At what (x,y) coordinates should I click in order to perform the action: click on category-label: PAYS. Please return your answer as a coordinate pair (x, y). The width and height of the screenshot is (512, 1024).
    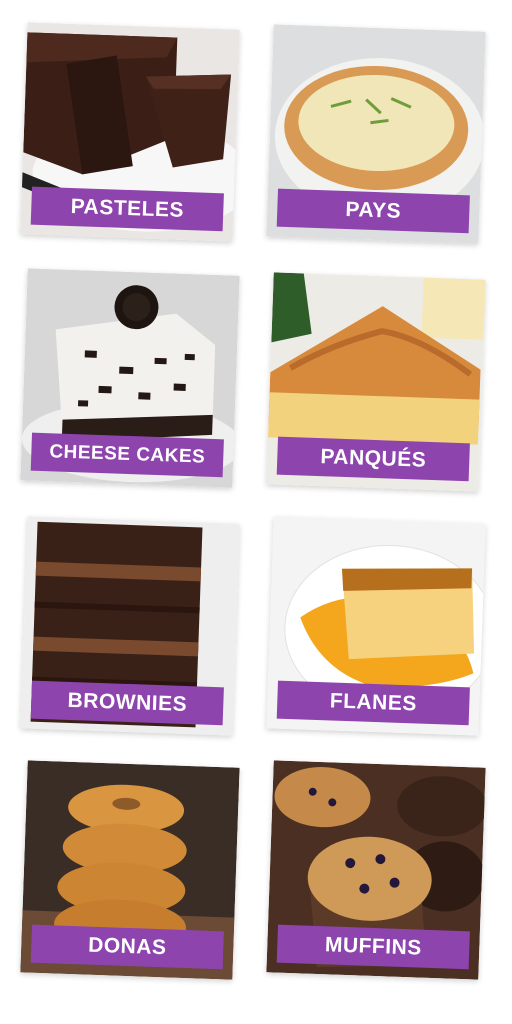
    Looking at the image, I should click on (373, 211).